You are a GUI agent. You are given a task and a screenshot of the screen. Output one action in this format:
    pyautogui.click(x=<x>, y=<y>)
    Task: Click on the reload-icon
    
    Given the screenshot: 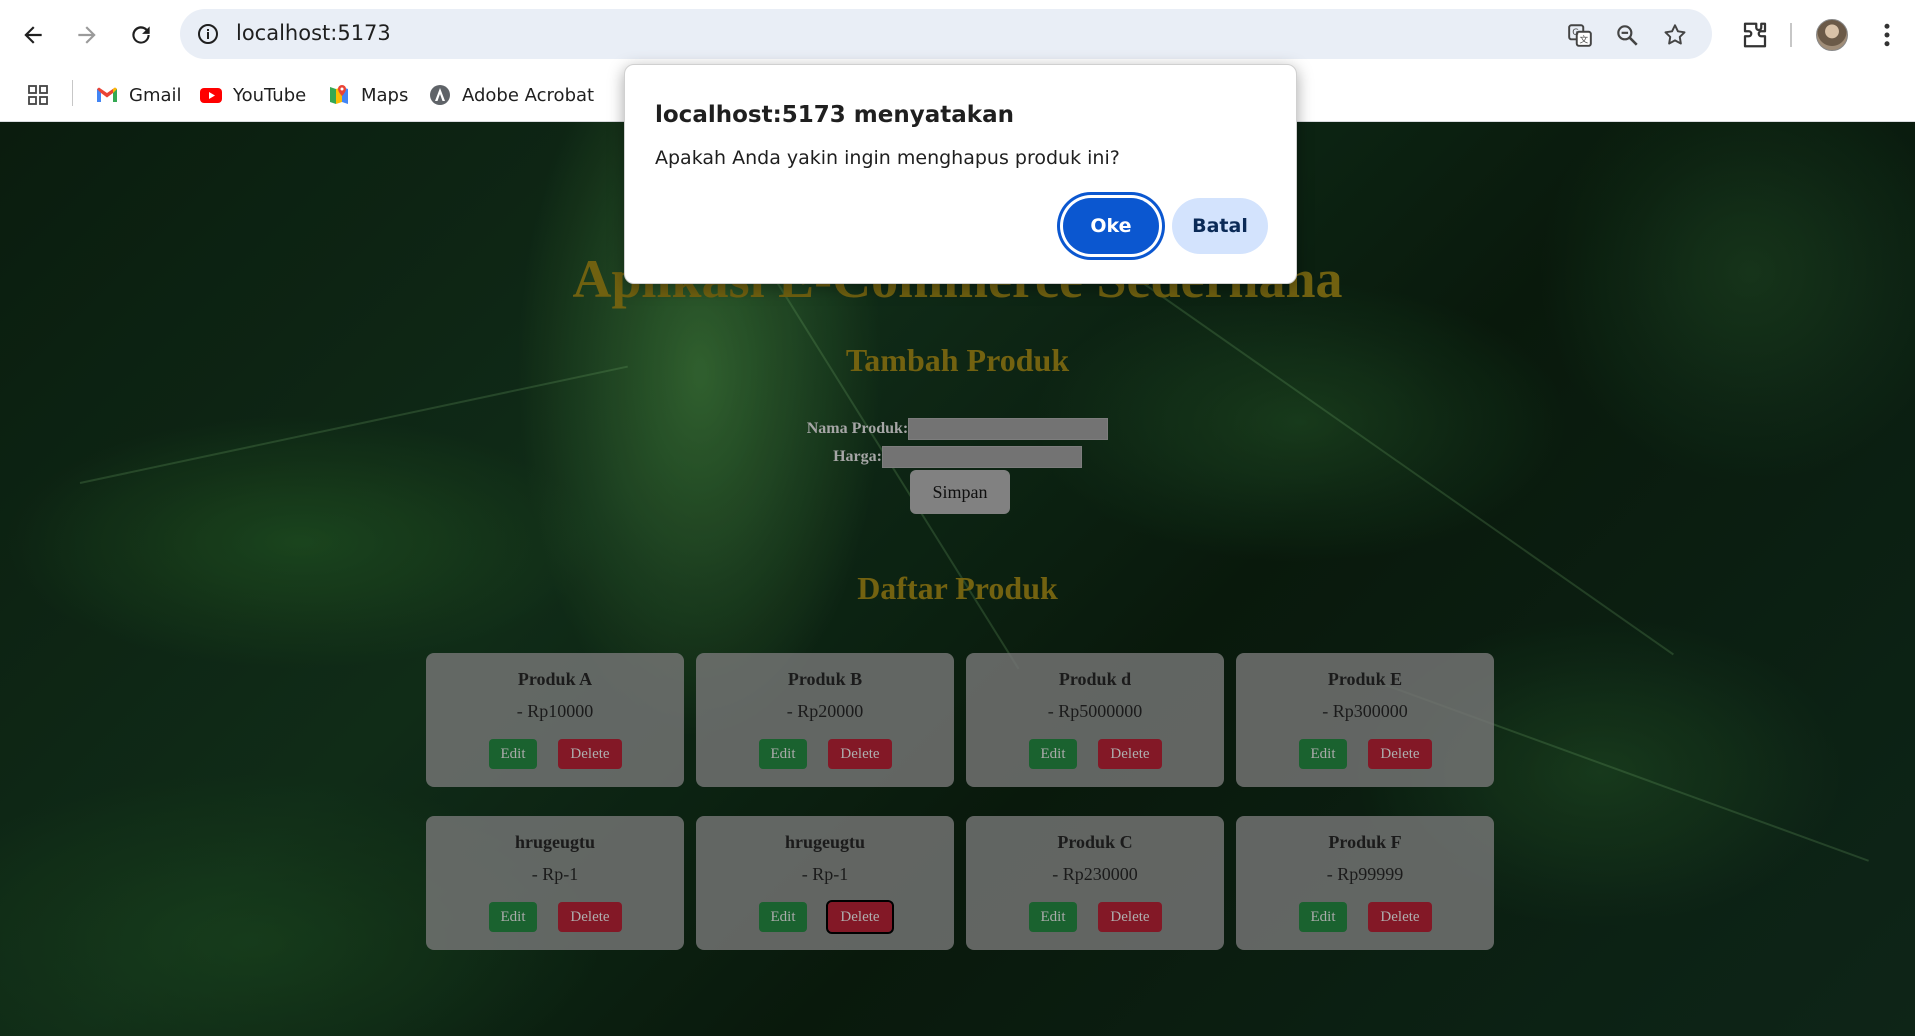 What is the action you would take?
    pyautogui.click(x=141, y=35)
    